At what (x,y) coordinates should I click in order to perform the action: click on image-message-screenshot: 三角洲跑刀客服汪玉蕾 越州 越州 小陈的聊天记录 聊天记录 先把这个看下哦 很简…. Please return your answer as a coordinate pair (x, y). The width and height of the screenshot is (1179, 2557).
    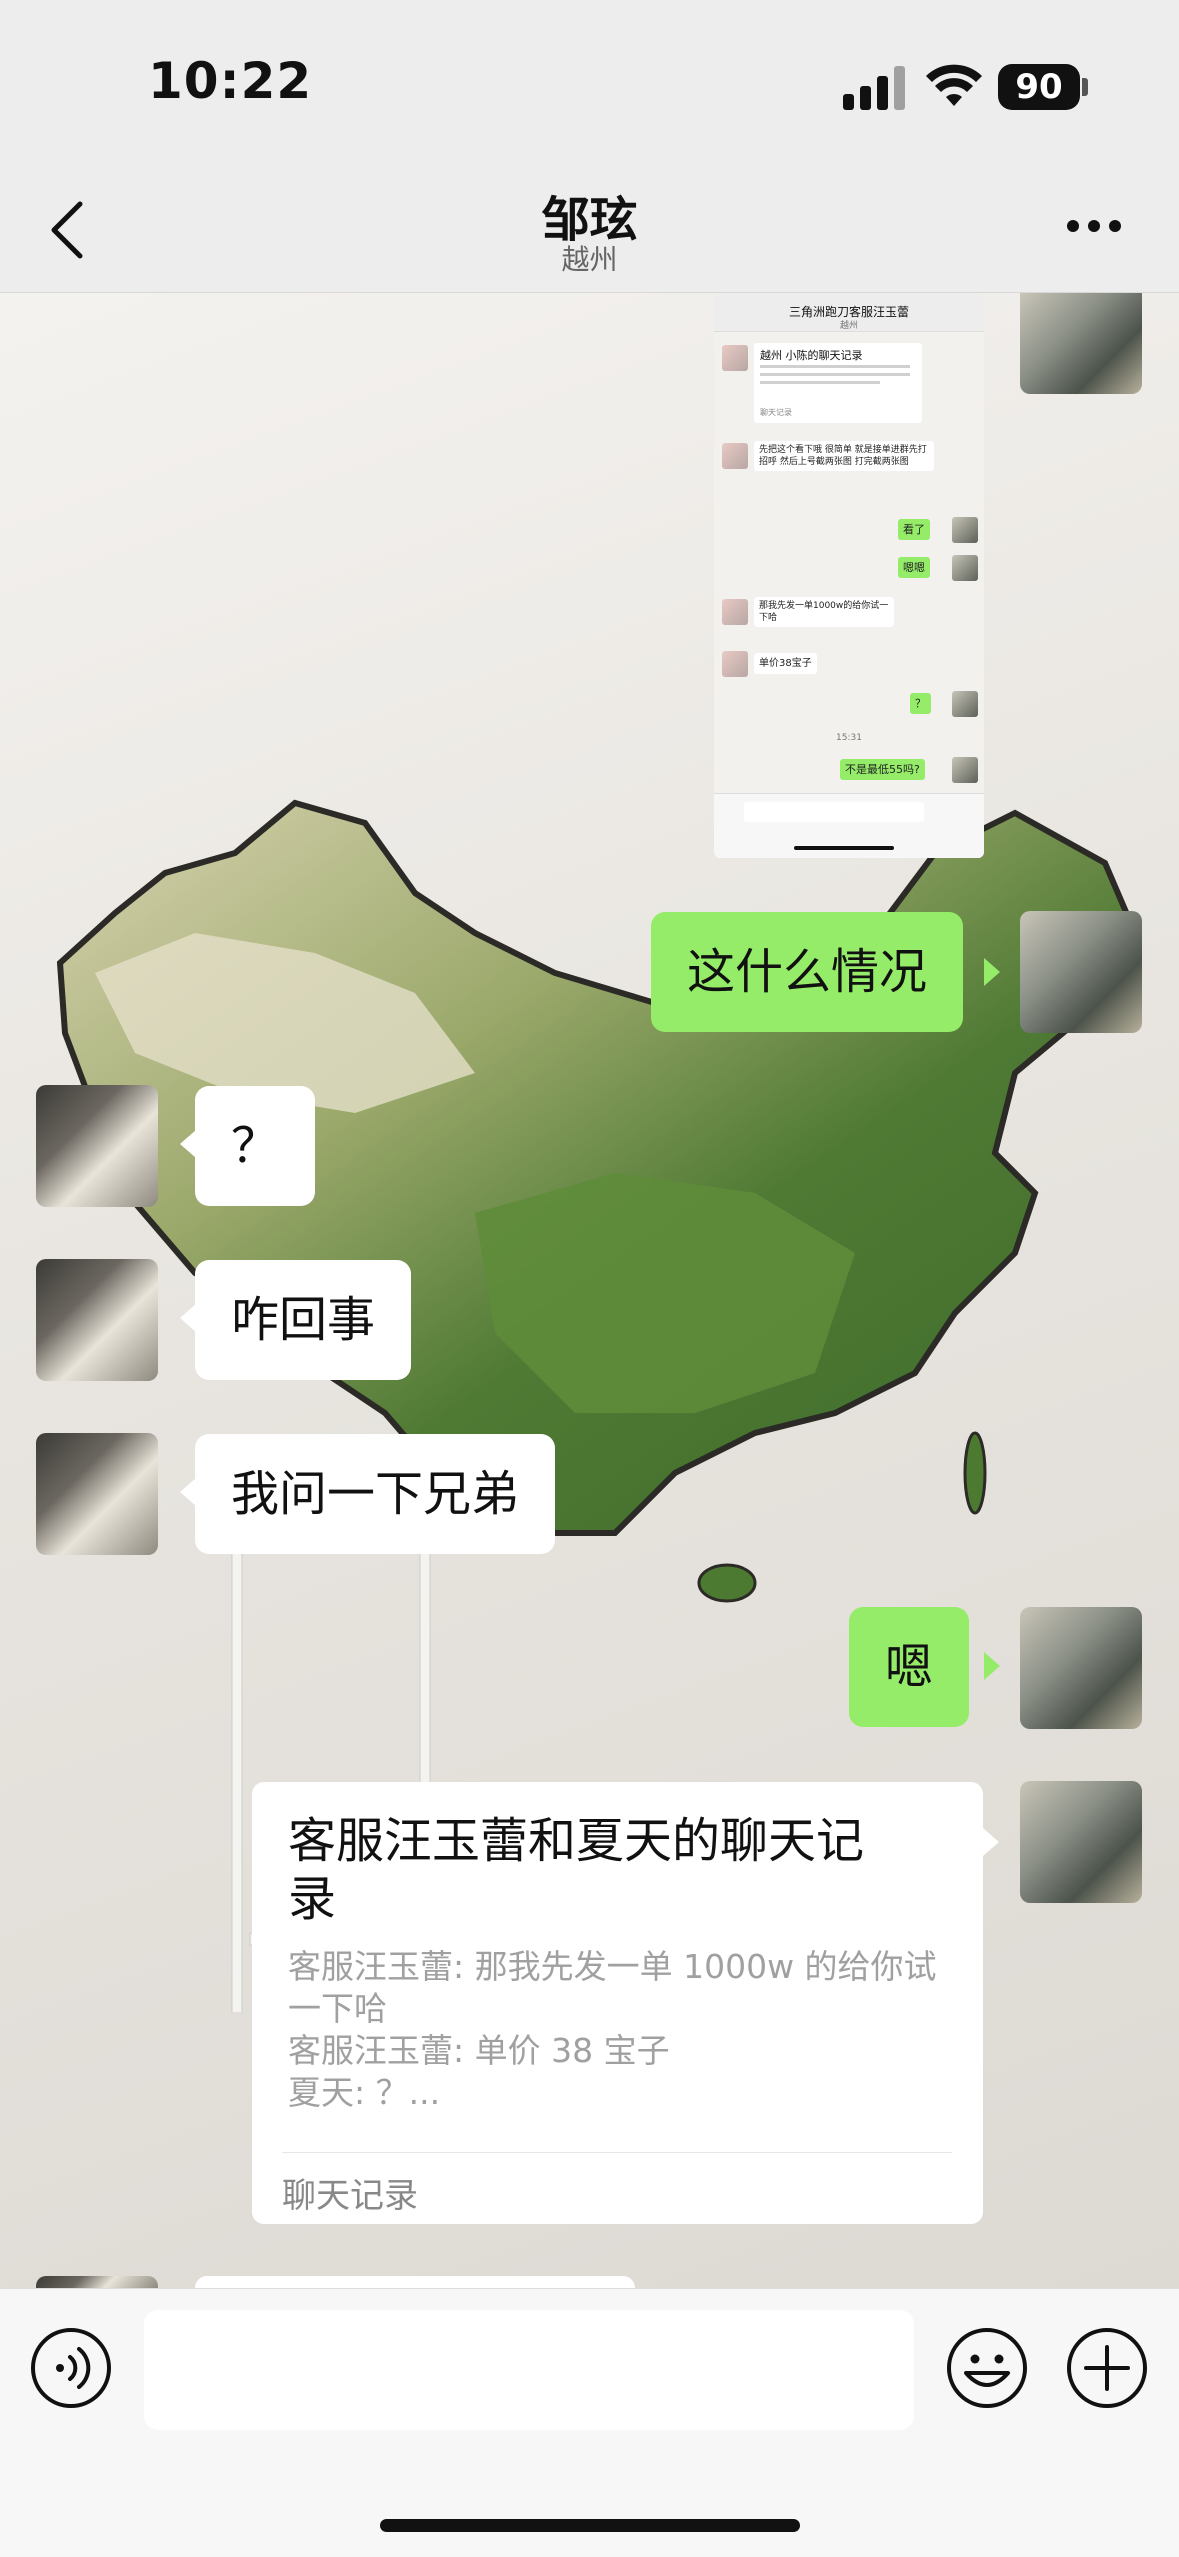
    Looking at the image, I should click on (849, 575).